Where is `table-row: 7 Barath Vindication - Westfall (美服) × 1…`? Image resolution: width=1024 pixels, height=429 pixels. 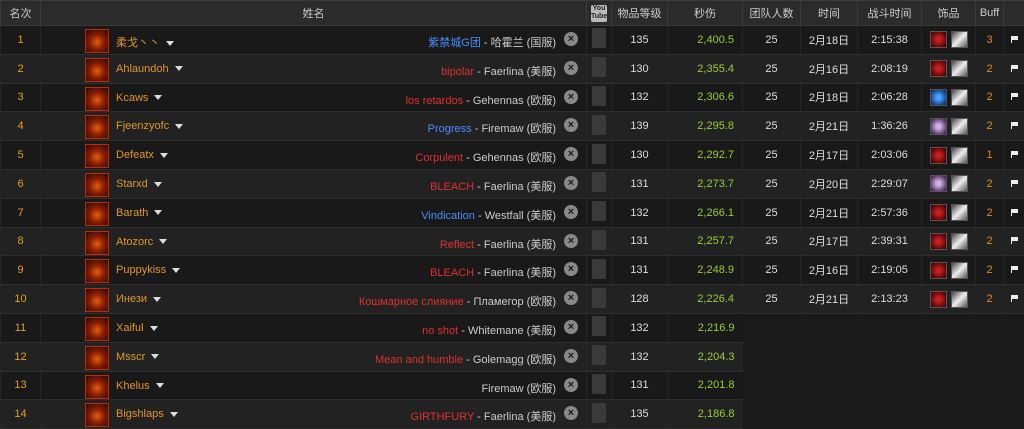 table-row: 7 Barath Vindication - Westfall (美服) × 1… is located at coordinates (512, 212).